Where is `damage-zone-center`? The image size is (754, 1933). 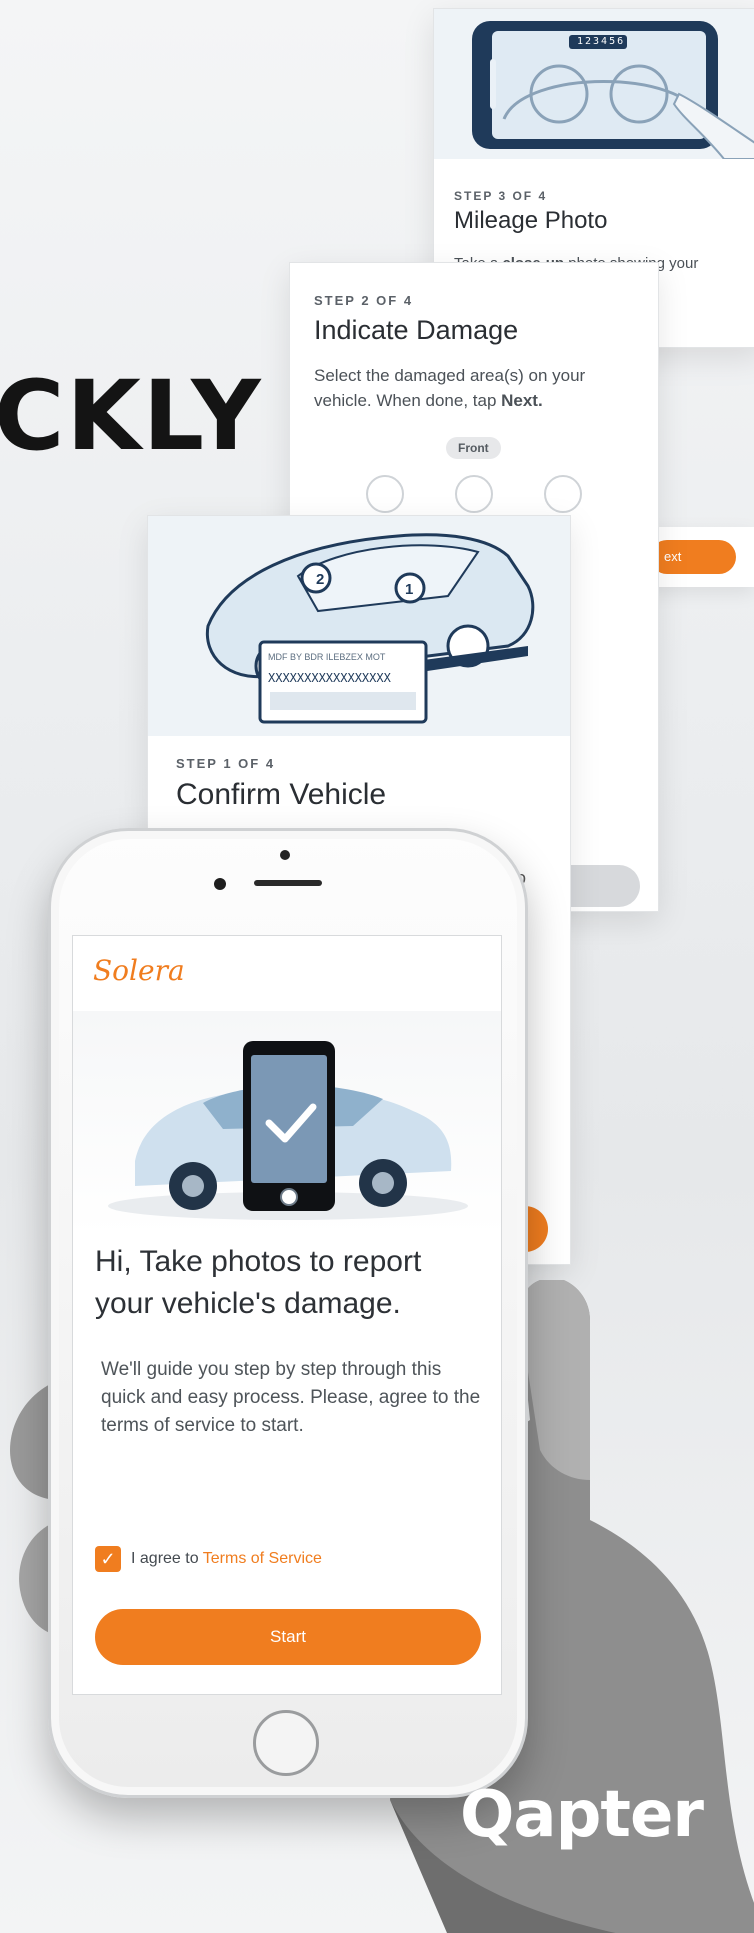
damage-zone-center is located at coordinates (474, 494).